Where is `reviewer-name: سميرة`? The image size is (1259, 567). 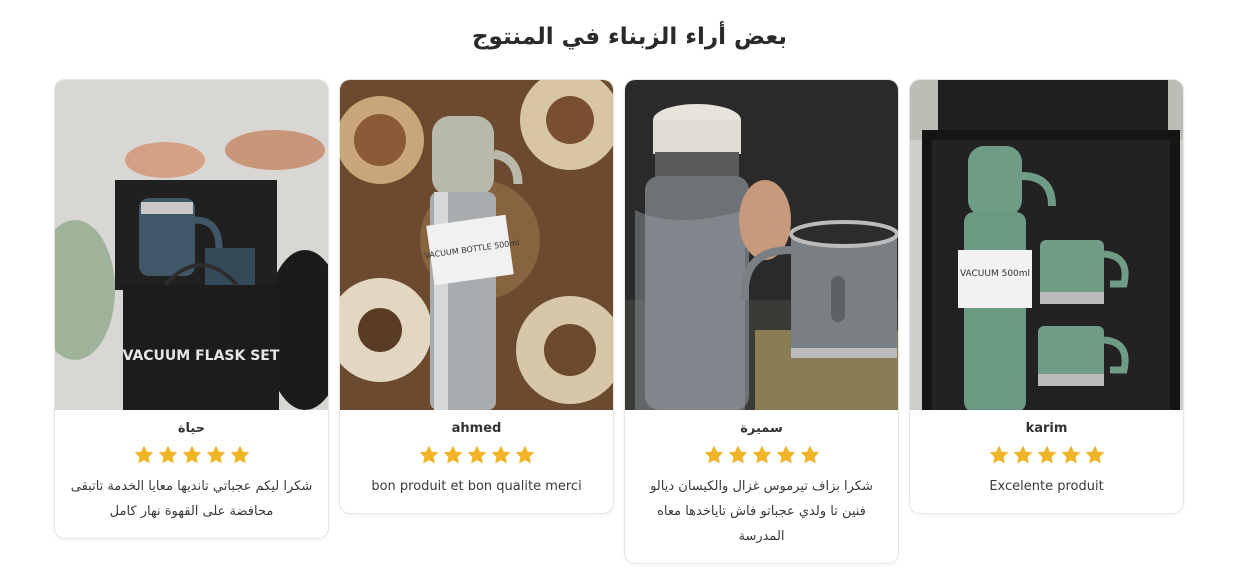 reviewer-name: سميرة is located at coordinates (761, 428).